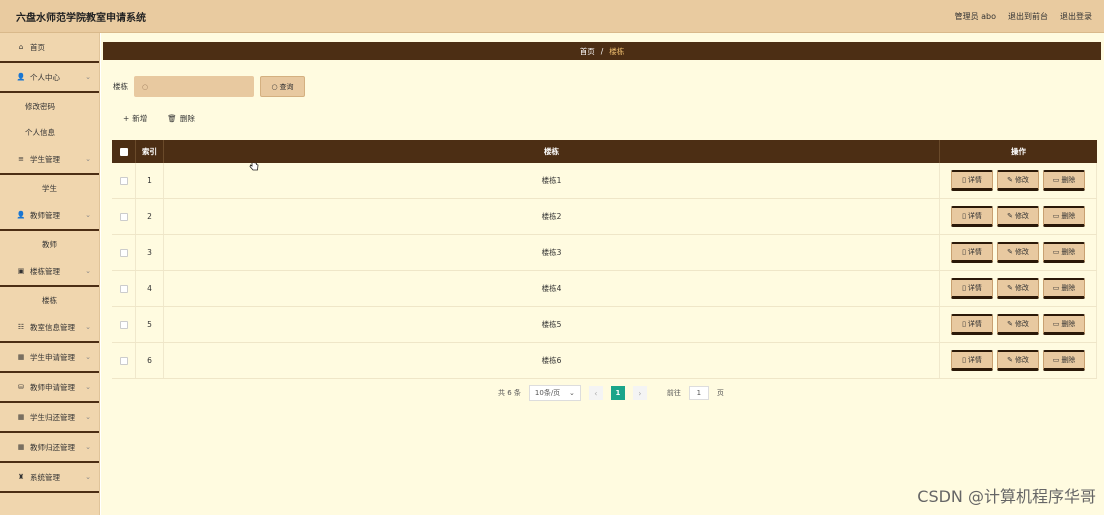  Describe the element at coordinates (698, 393) in the screenshot. I see `goto-page-input: 1` at that location.